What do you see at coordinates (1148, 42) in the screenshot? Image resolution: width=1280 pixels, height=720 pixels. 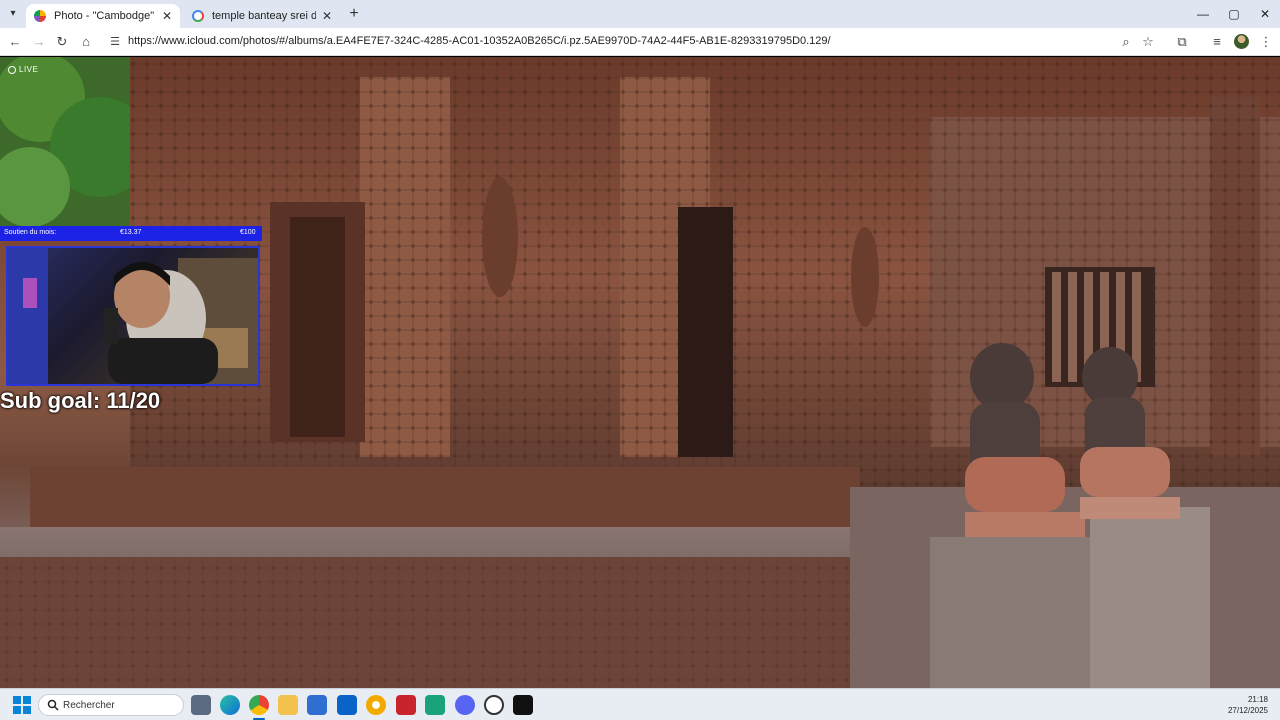 I see `bookmark-star-icon: ☆` at bounding box center [1148, 42].